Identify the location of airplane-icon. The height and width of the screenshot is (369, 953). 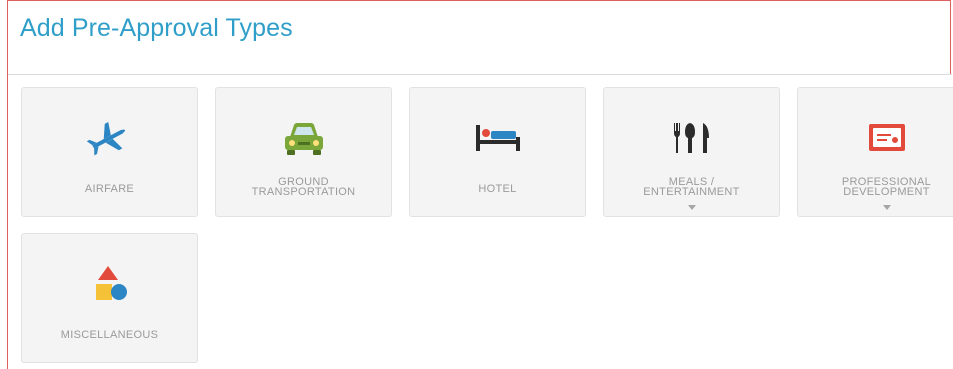
(109, 138).